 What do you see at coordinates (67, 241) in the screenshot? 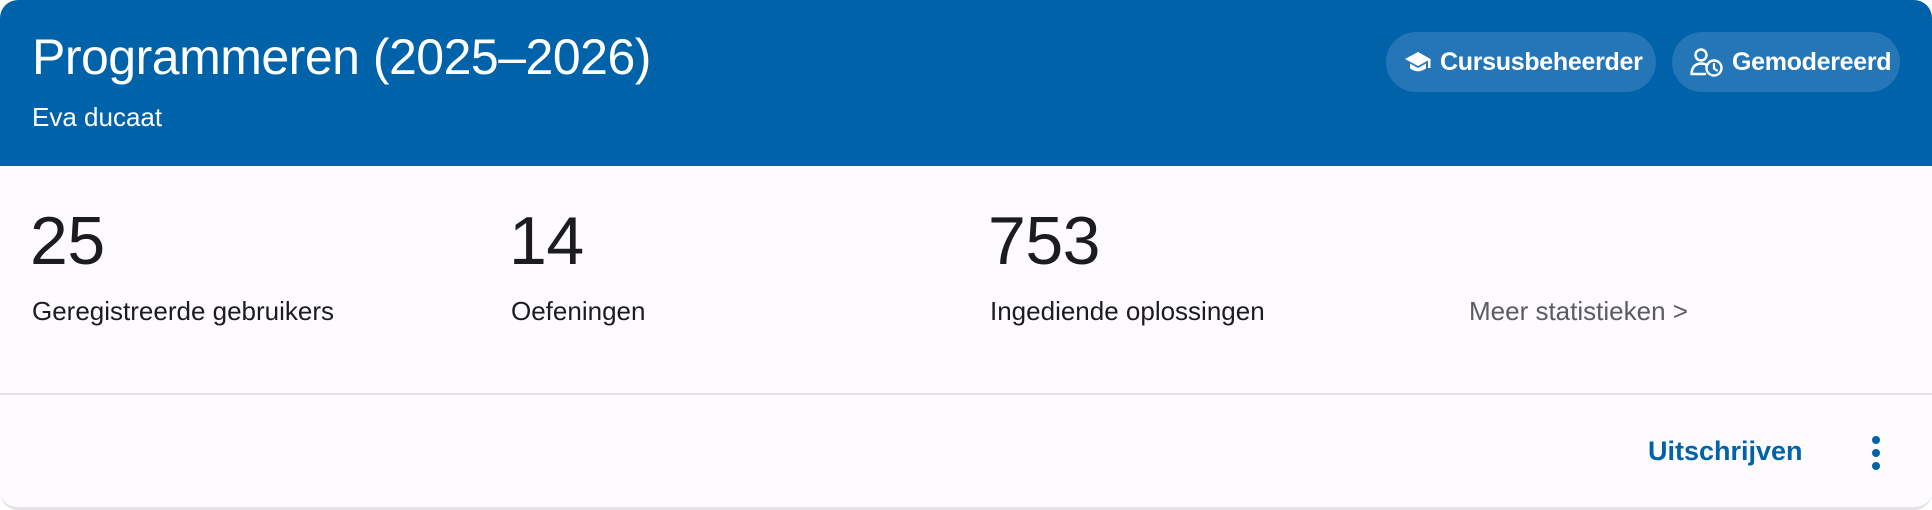
I see `registered-users-count: 25` at bounding box center [67, 241].